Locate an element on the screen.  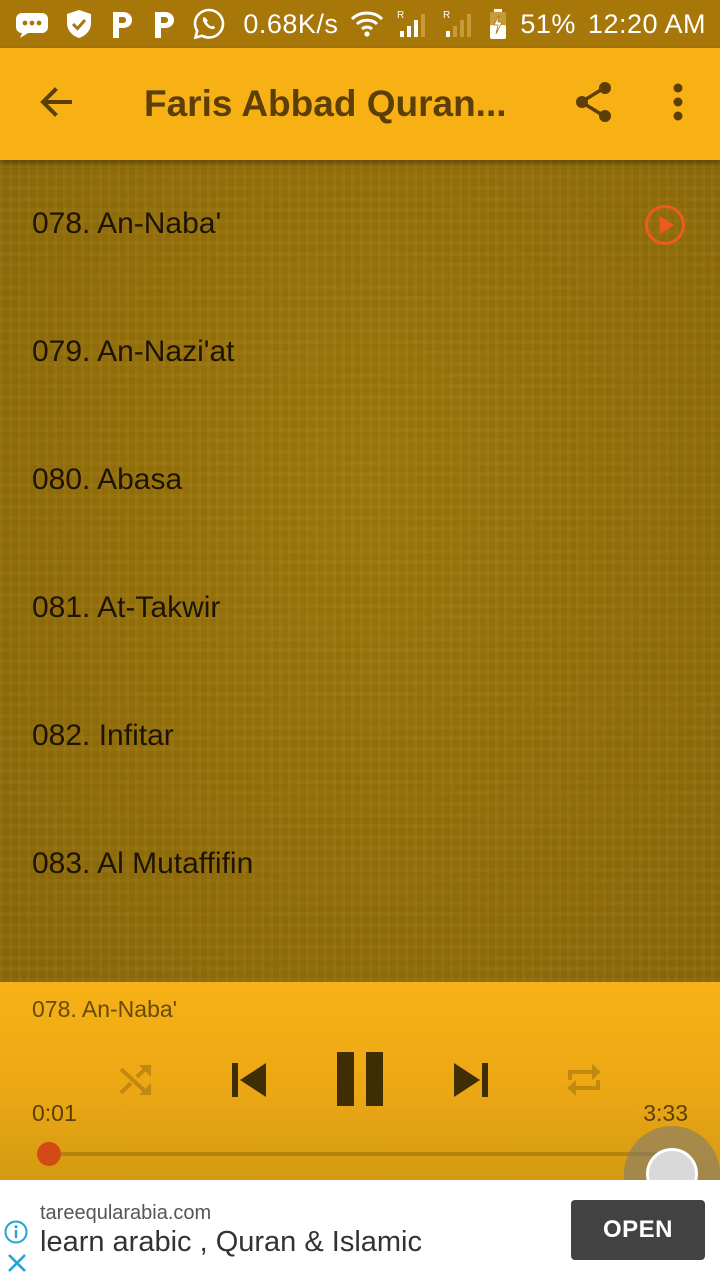
skip-previous-icon is located at coordinates (248, 1082).